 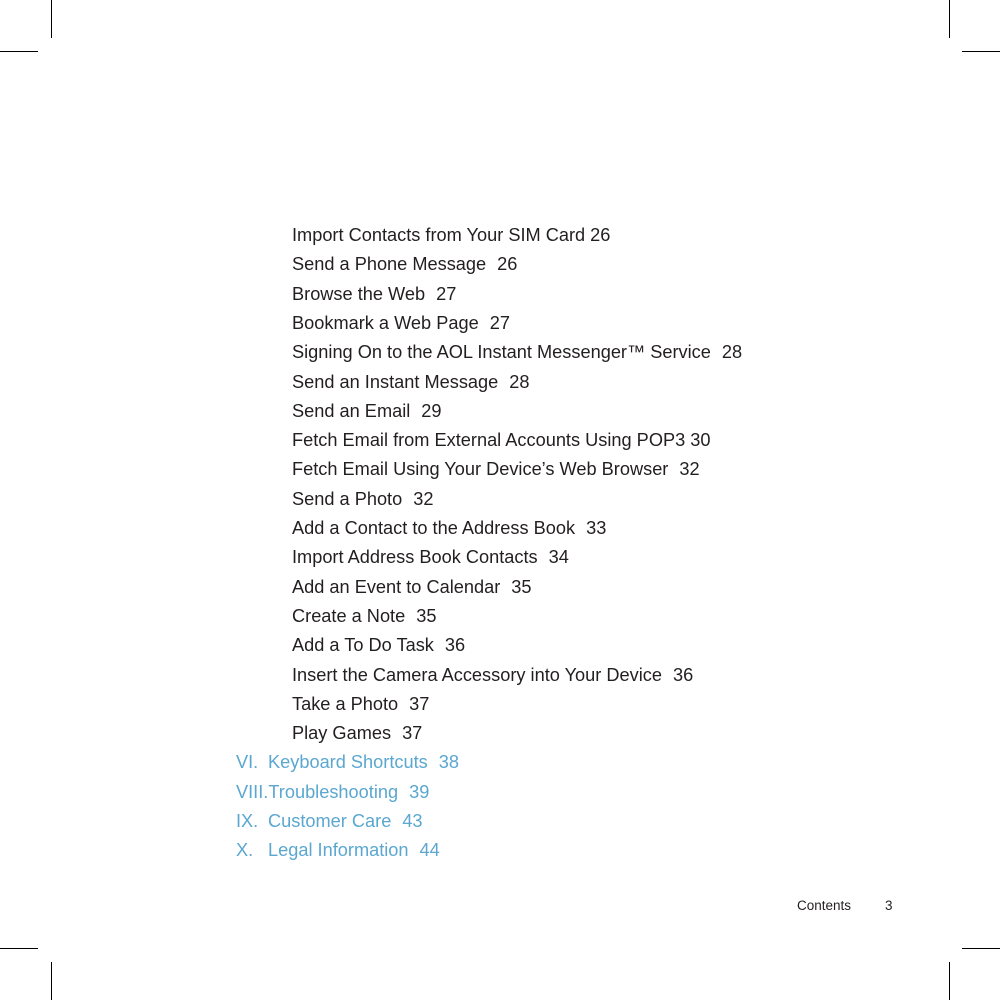 What do you see at coordinates (51, 981) in the screenshot?
I see `crop-mark-bottom-left-vertical` at bounding box center [51, 981].